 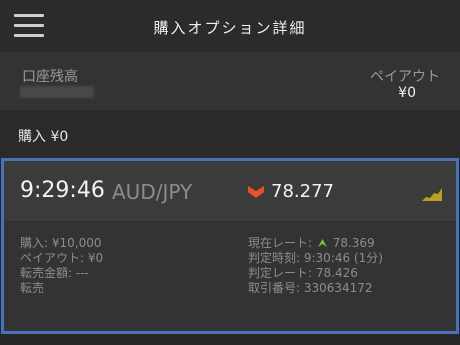 I want to click on decision-rate: 判定レート: 78.426, so click(x=303, y=273).